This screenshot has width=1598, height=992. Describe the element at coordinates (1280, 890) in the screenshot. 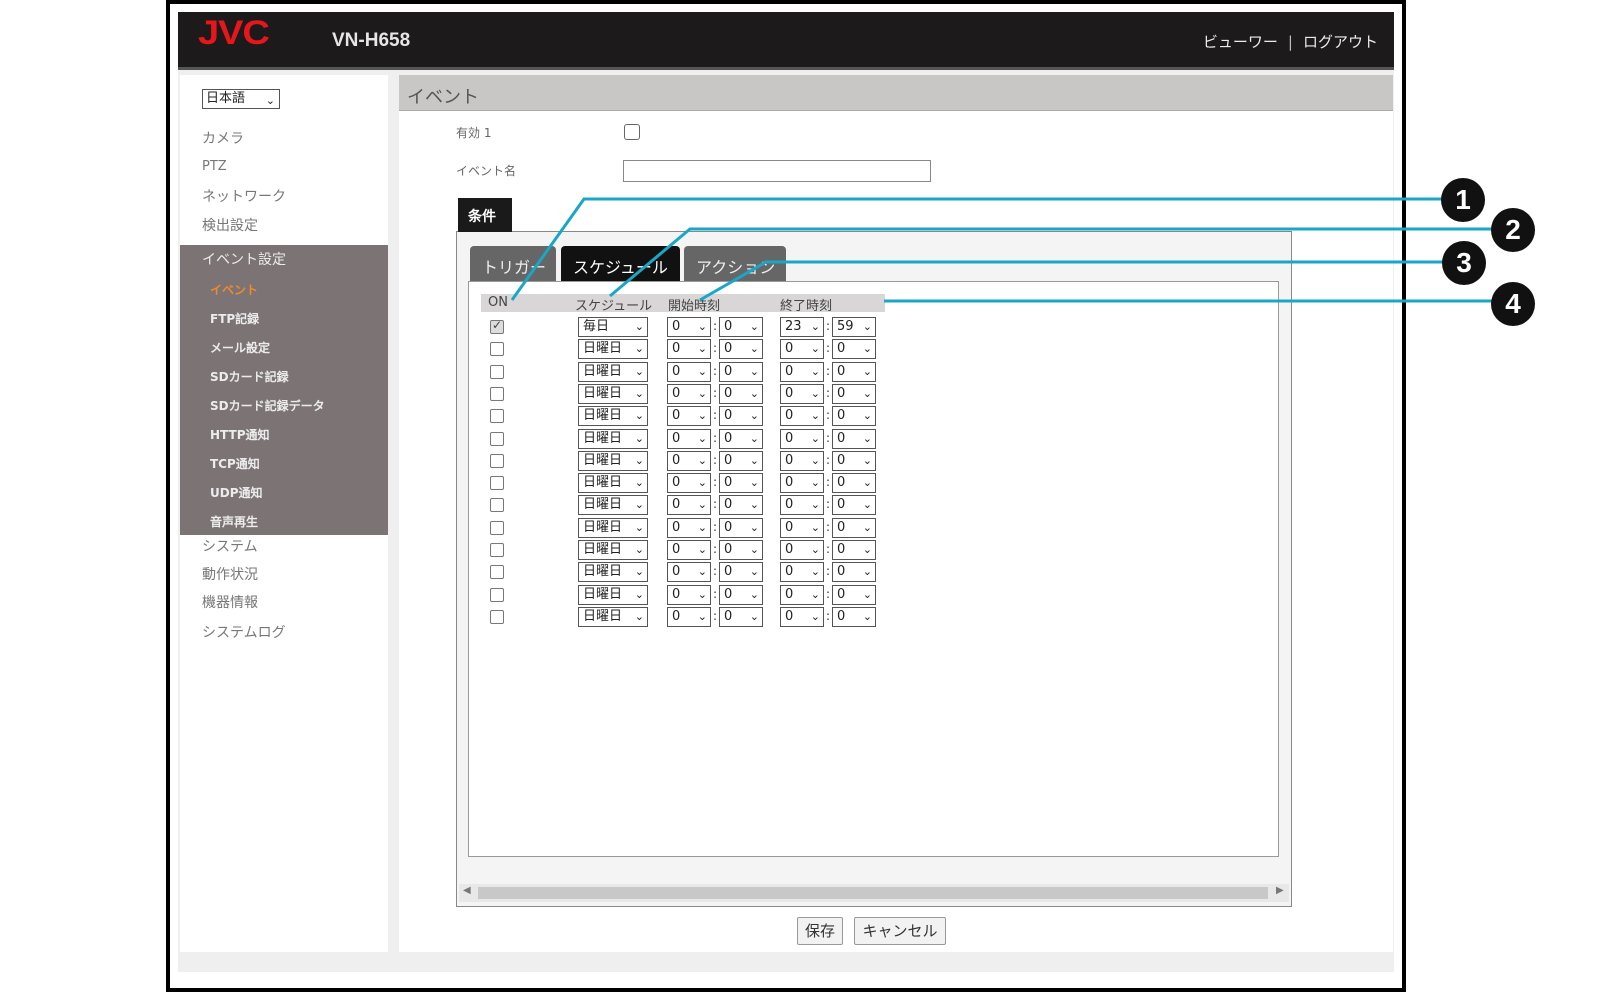

I see `scroll-right-icon: ▶` at that location.